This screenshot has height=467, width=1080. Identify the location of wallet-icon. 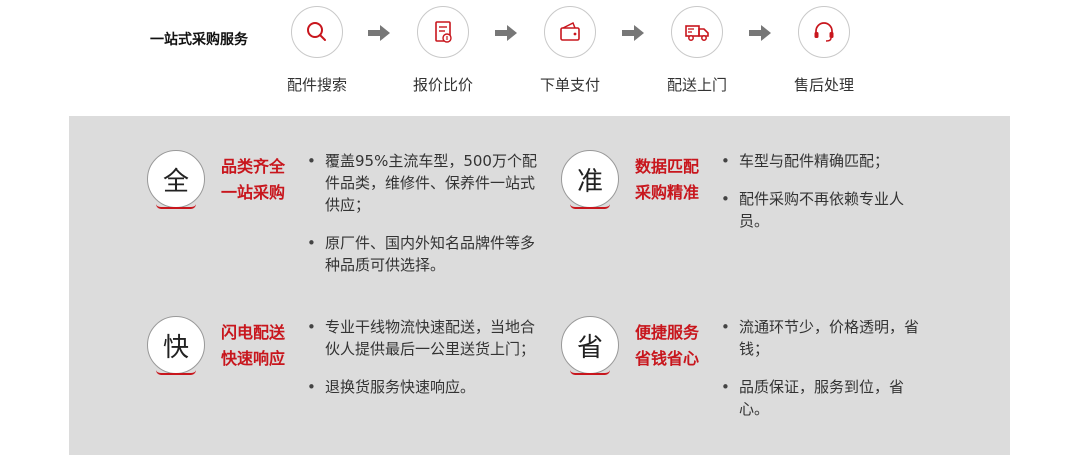
(570, 32).